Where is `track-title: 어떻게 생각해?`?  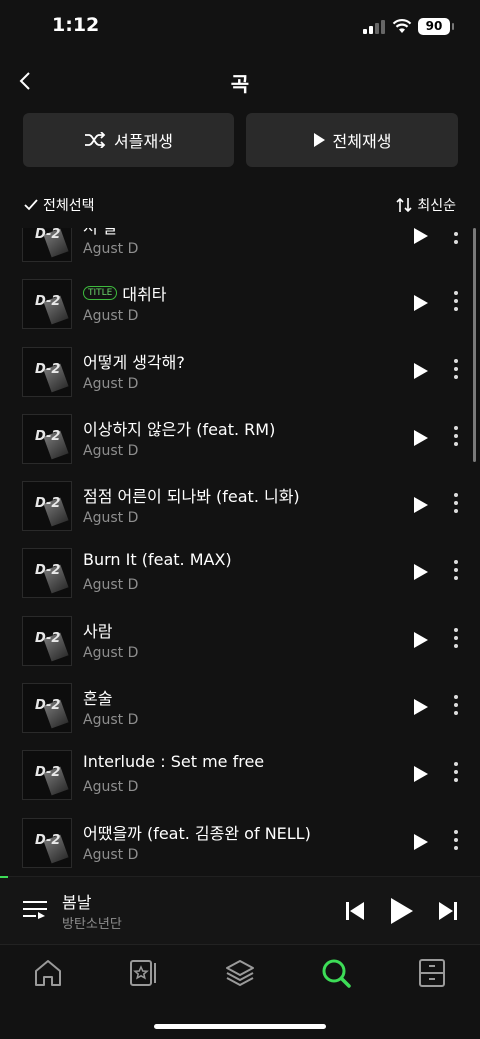
track-title: 어떻게 생각해? is located at coordinates (134, 362).